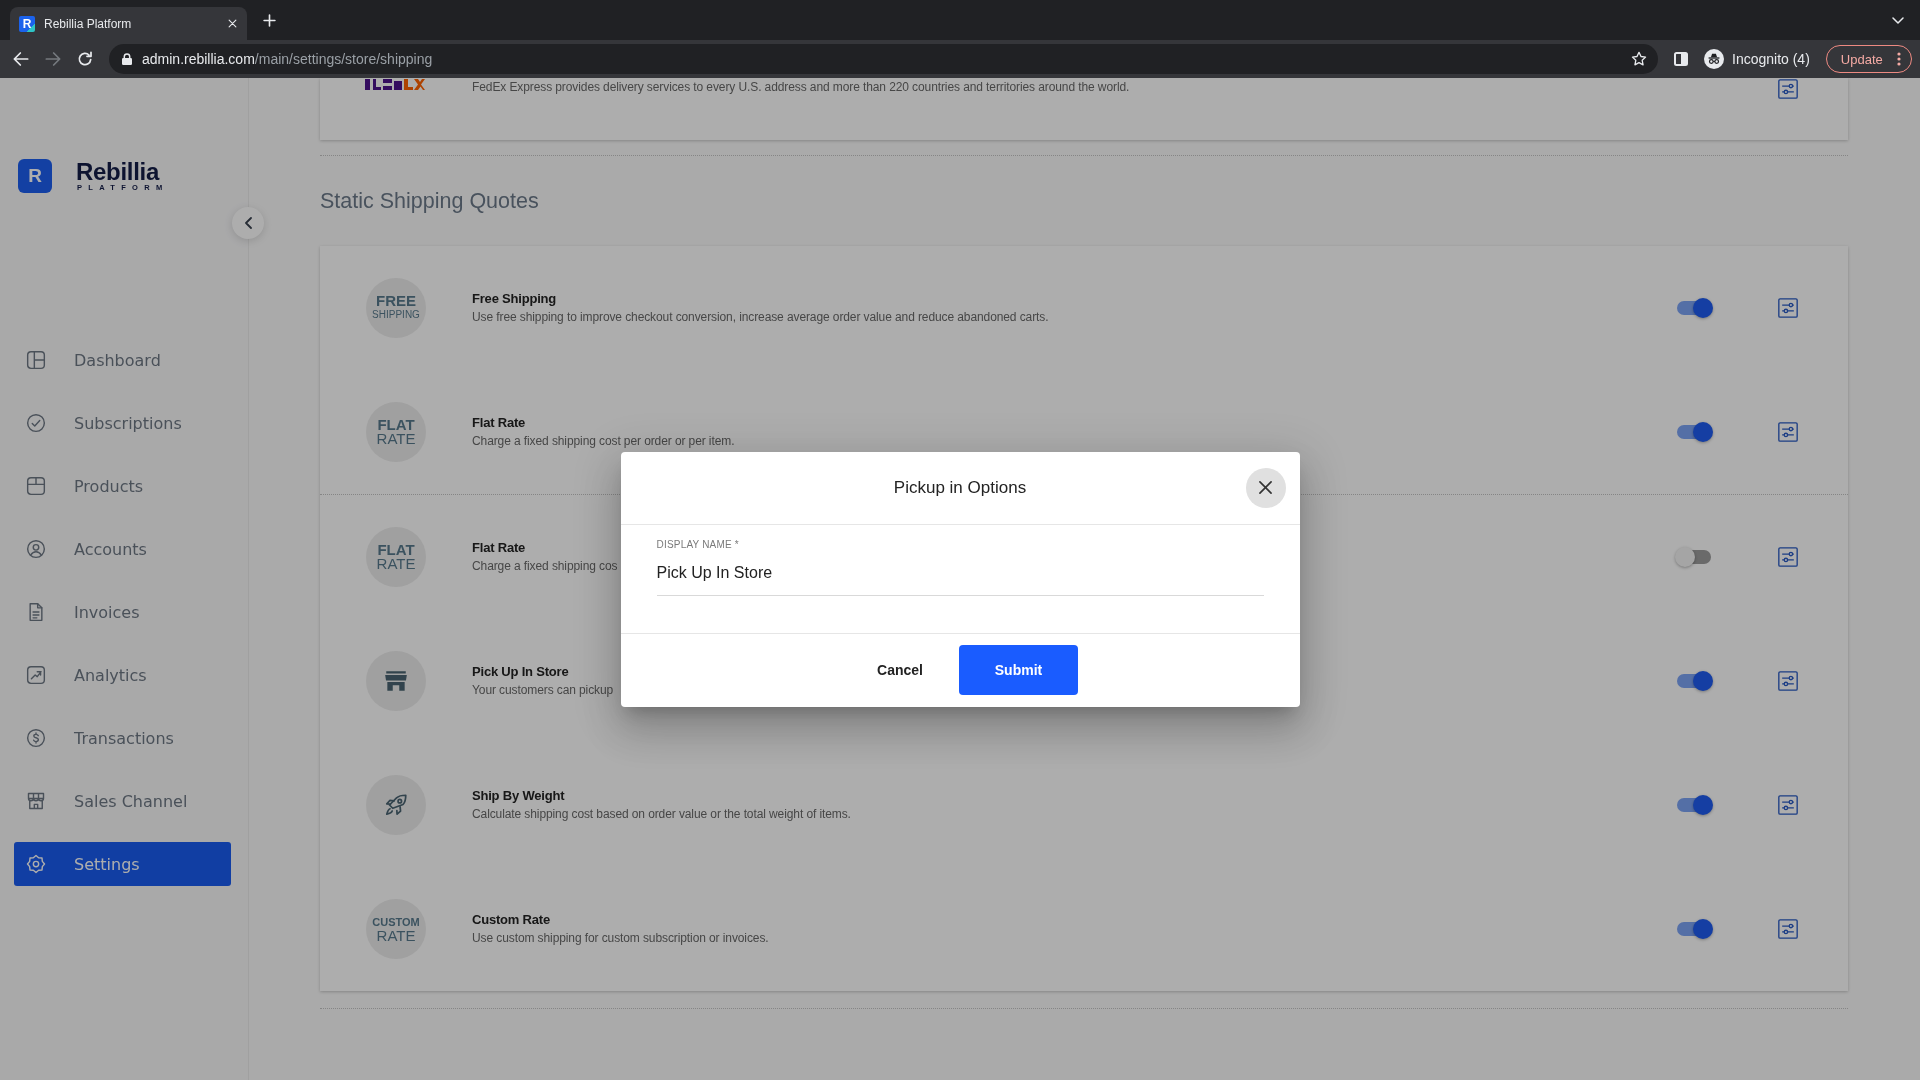 The image size is (1920, 1080). What do you see at coordinates (395, 84) in the screenshot?
I see `carrier-logo-icon` at bounding box center [395, 84].